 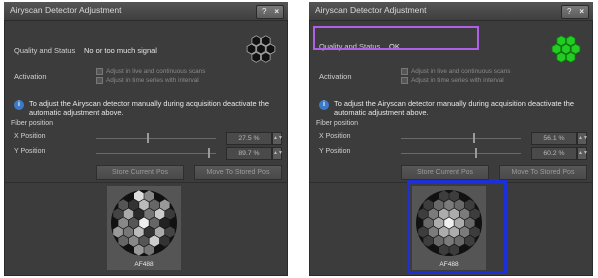 What do you see at coordinates (249, 153) in the screenshot?
I see `y-position-field: 89.7 %` at bounding box center [249, 153].